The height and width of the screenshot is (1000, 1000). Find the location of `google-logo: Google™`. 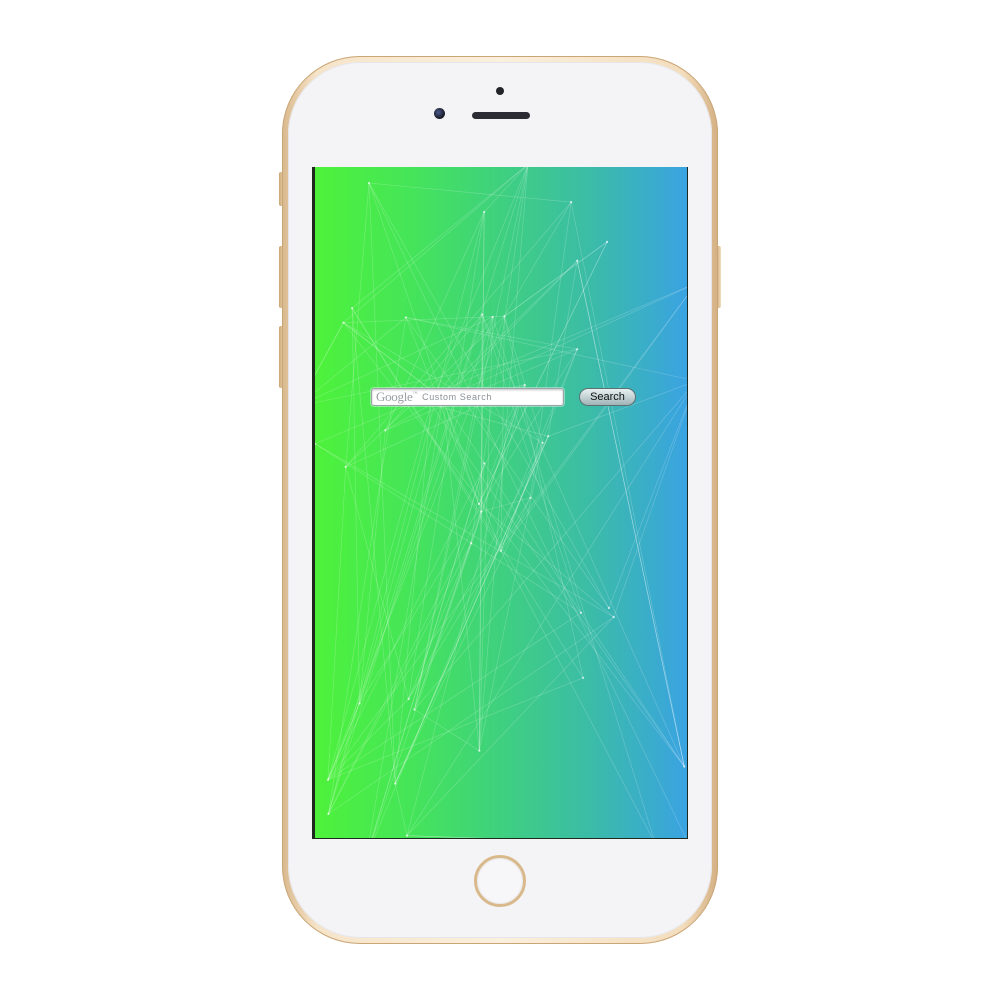

google-logo: Google™ is located at coordinates (397, 396).